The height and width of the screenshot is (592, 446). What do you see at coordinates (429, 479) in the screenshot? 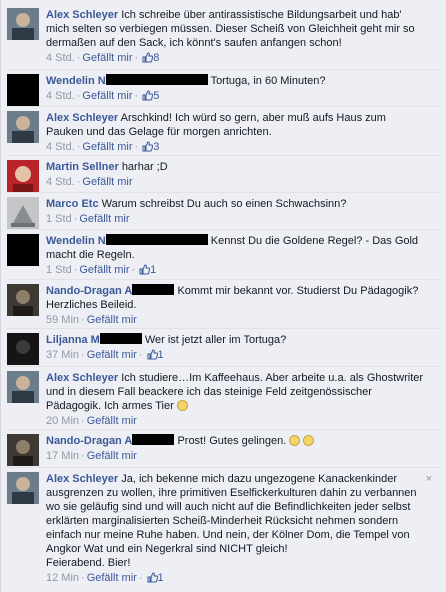
I see `close-icon: ×` at bounding box center [429, 479].